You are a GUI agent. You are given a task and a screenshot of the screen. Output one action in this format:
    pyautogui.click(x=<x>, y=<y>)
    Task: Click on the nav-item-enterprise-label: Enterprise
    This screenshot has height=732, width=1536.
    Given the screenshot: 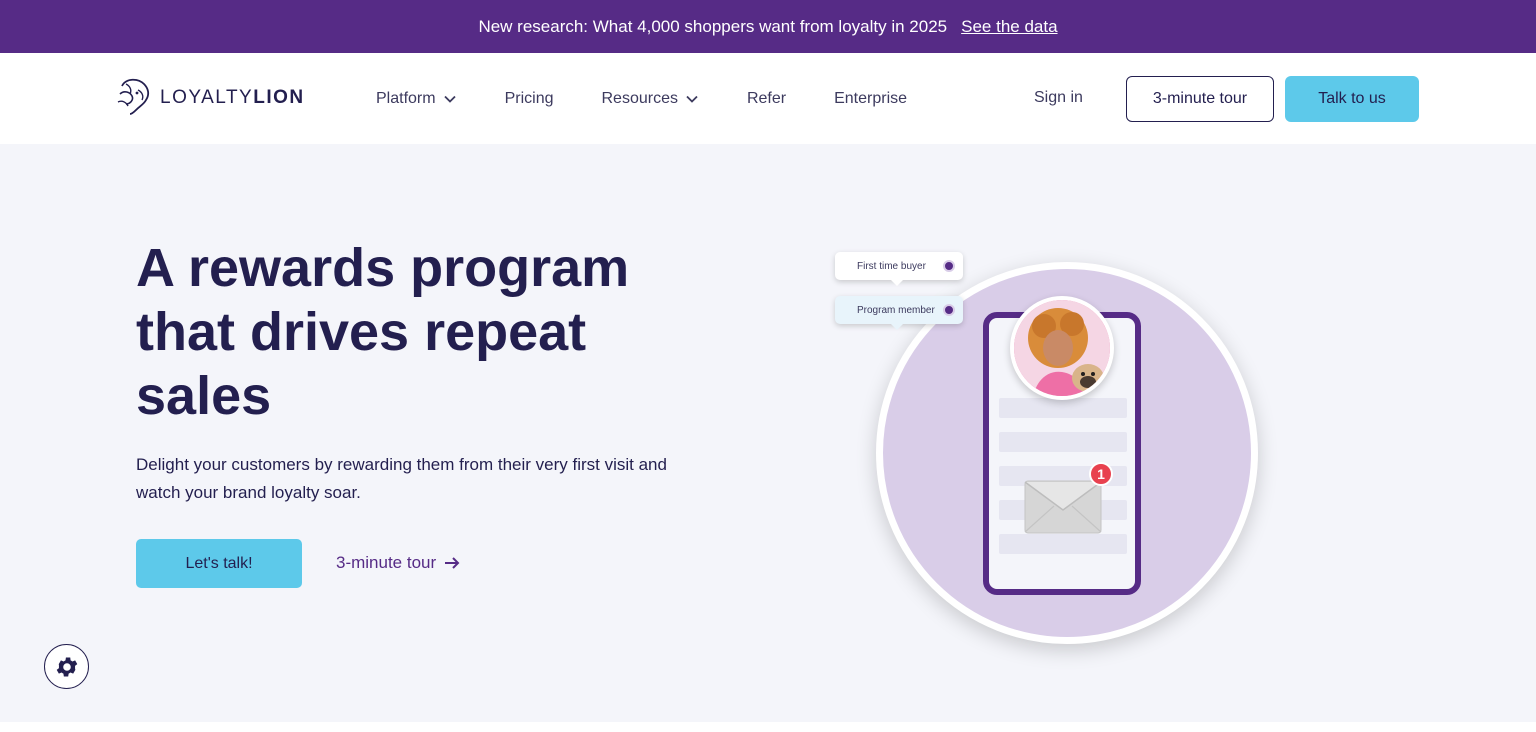 What is the action you would take?
    pyautogui.click(x=871, y=98)
    